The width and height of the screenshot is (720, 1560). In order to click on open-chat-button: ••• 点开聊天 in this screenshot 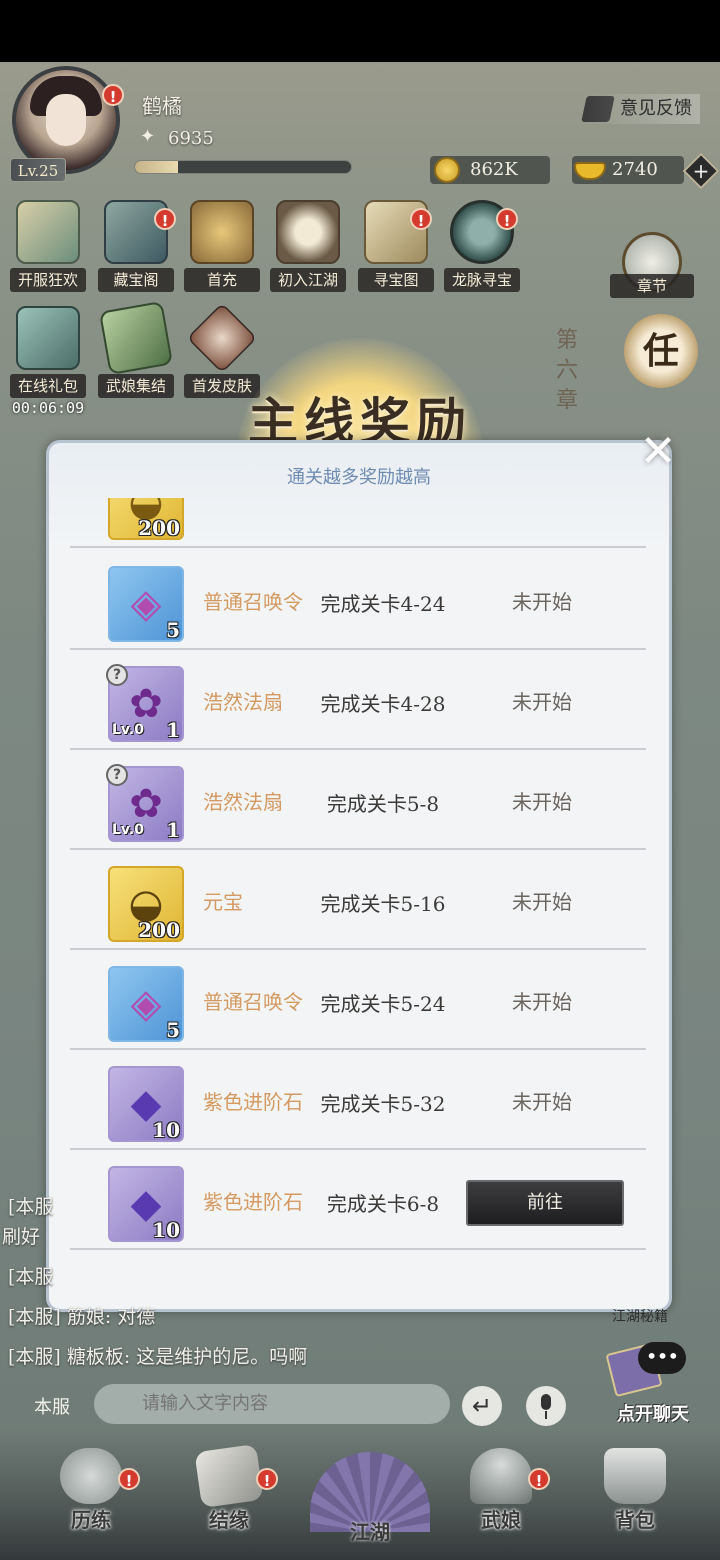, I will do `click(653, 1384)`.